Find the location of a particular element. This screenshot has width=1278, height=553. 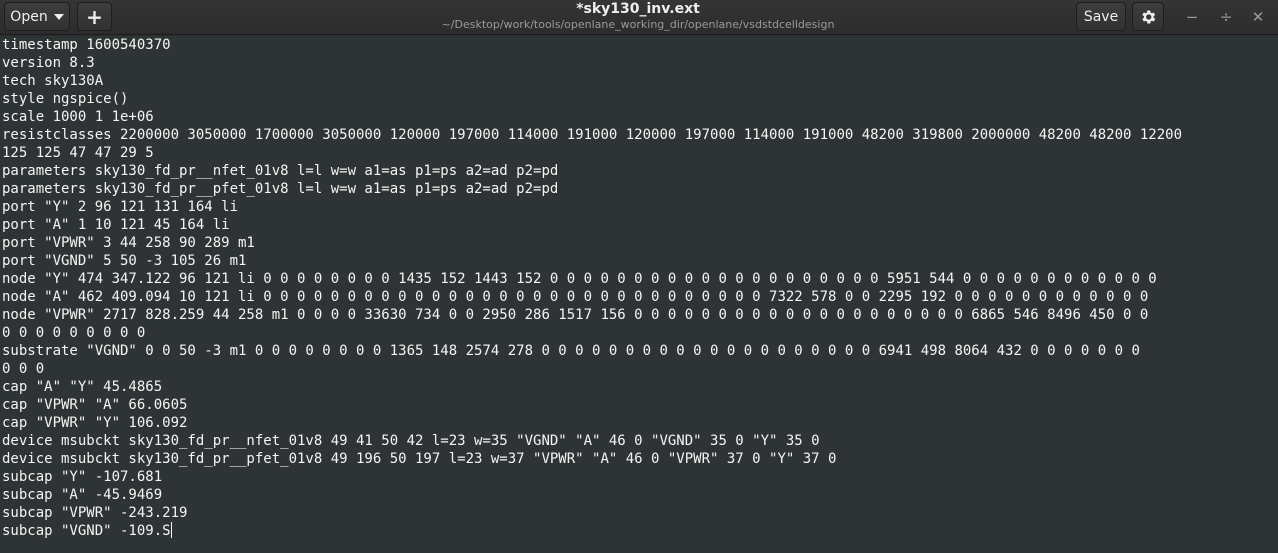

editor-line: cap "VPWR" "A" 66.0605 is located at coordinates (95, 405).